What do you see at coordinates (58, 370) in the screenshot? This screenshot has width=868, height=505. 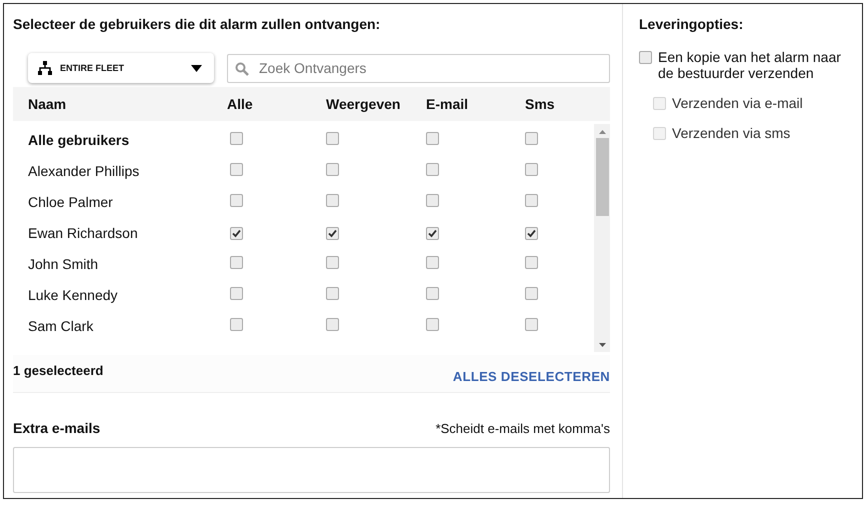 I see `selected-count: 1 geselecteerd` at bounding box center [58, 370].